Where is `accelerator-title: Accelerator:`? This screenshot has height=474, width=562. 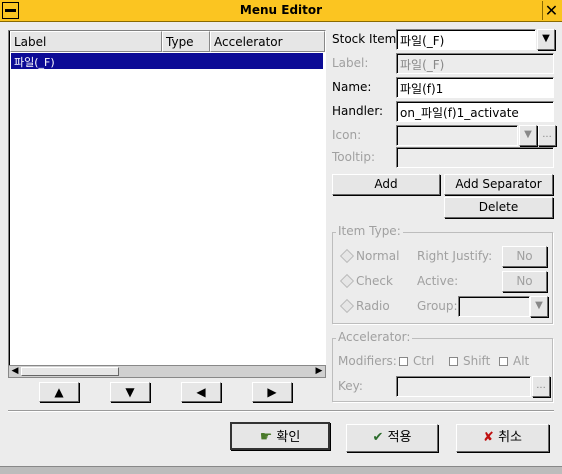
accelerator-title: Accelerator: is located at coordinates (374, 337).